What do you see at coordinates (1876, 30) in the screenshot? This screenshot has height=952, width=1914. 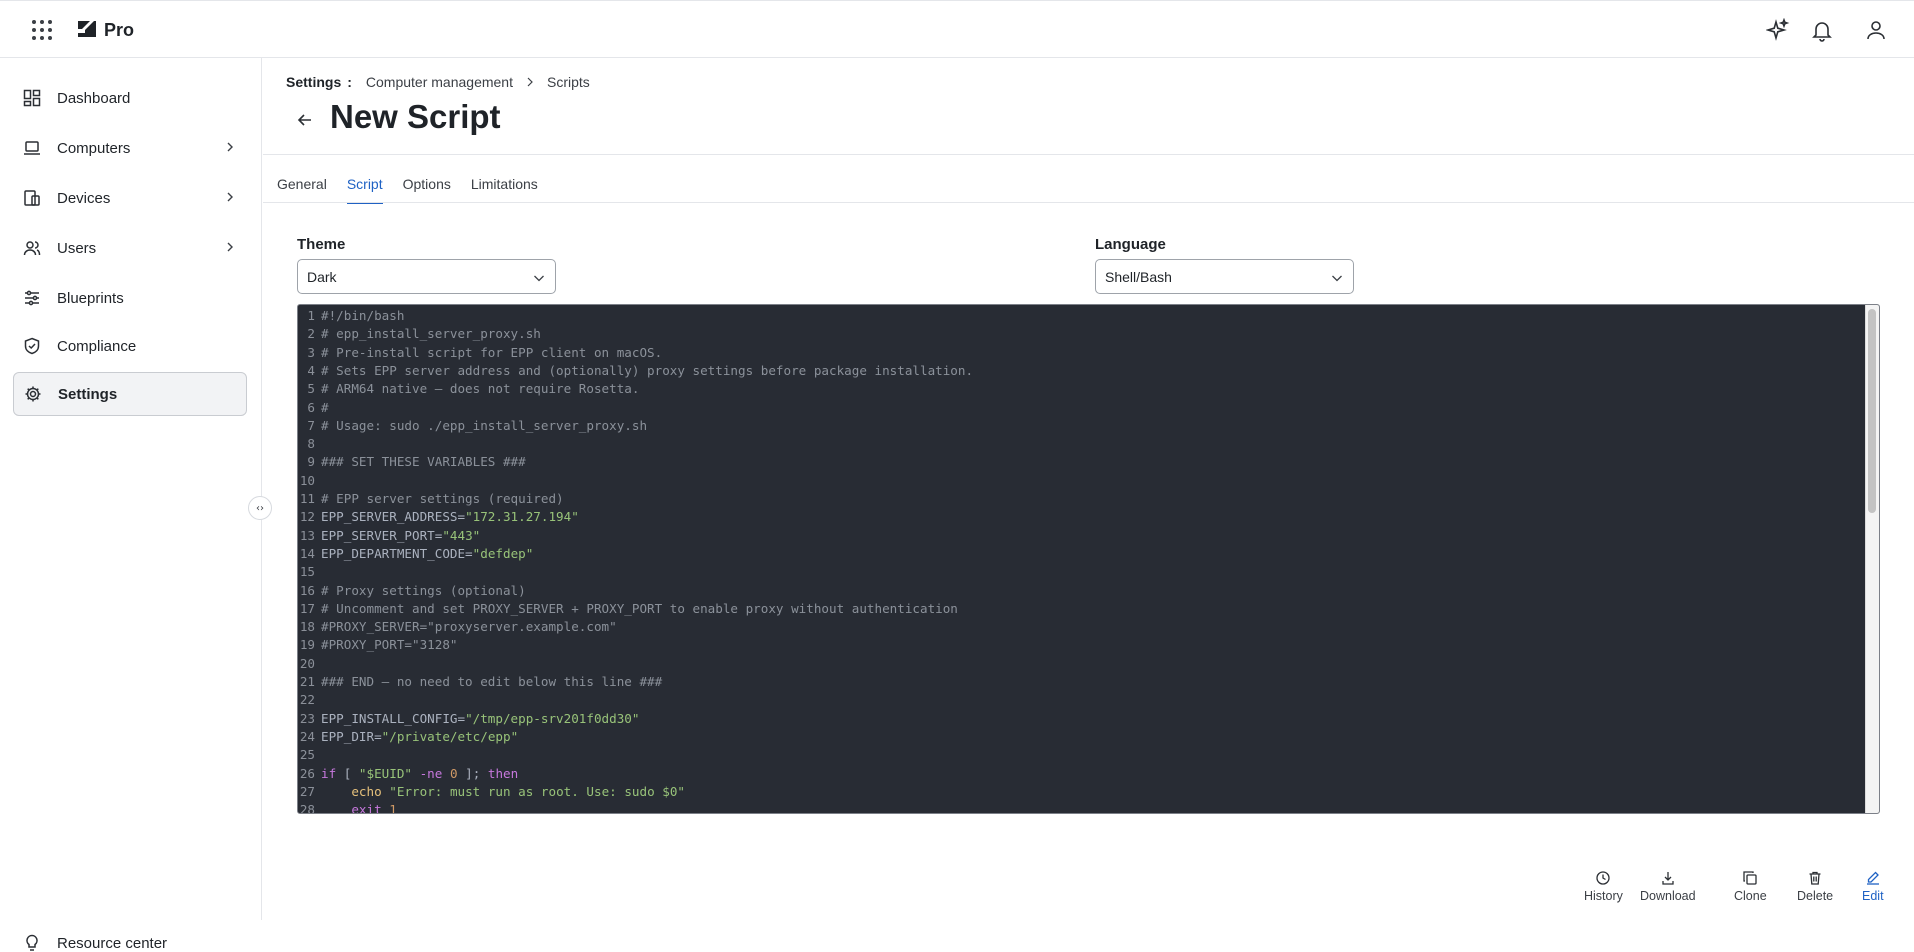 I see `user-icon` at bounding box center [1876, 30].